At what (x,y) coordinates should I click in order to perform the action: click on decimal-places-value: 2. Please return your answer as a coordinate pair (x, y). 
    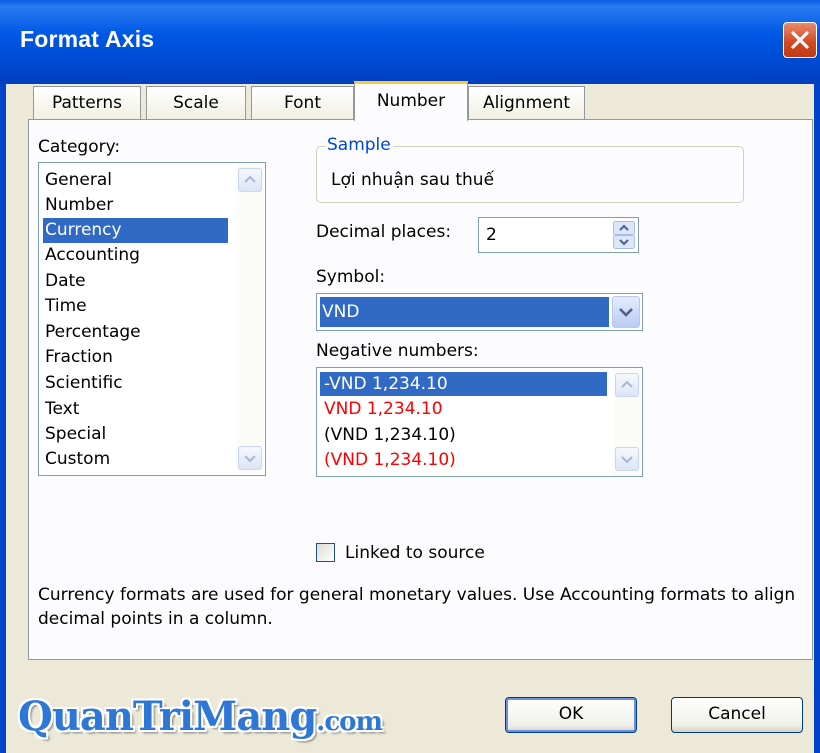
    Looking at the image, I should click on (491, 235).